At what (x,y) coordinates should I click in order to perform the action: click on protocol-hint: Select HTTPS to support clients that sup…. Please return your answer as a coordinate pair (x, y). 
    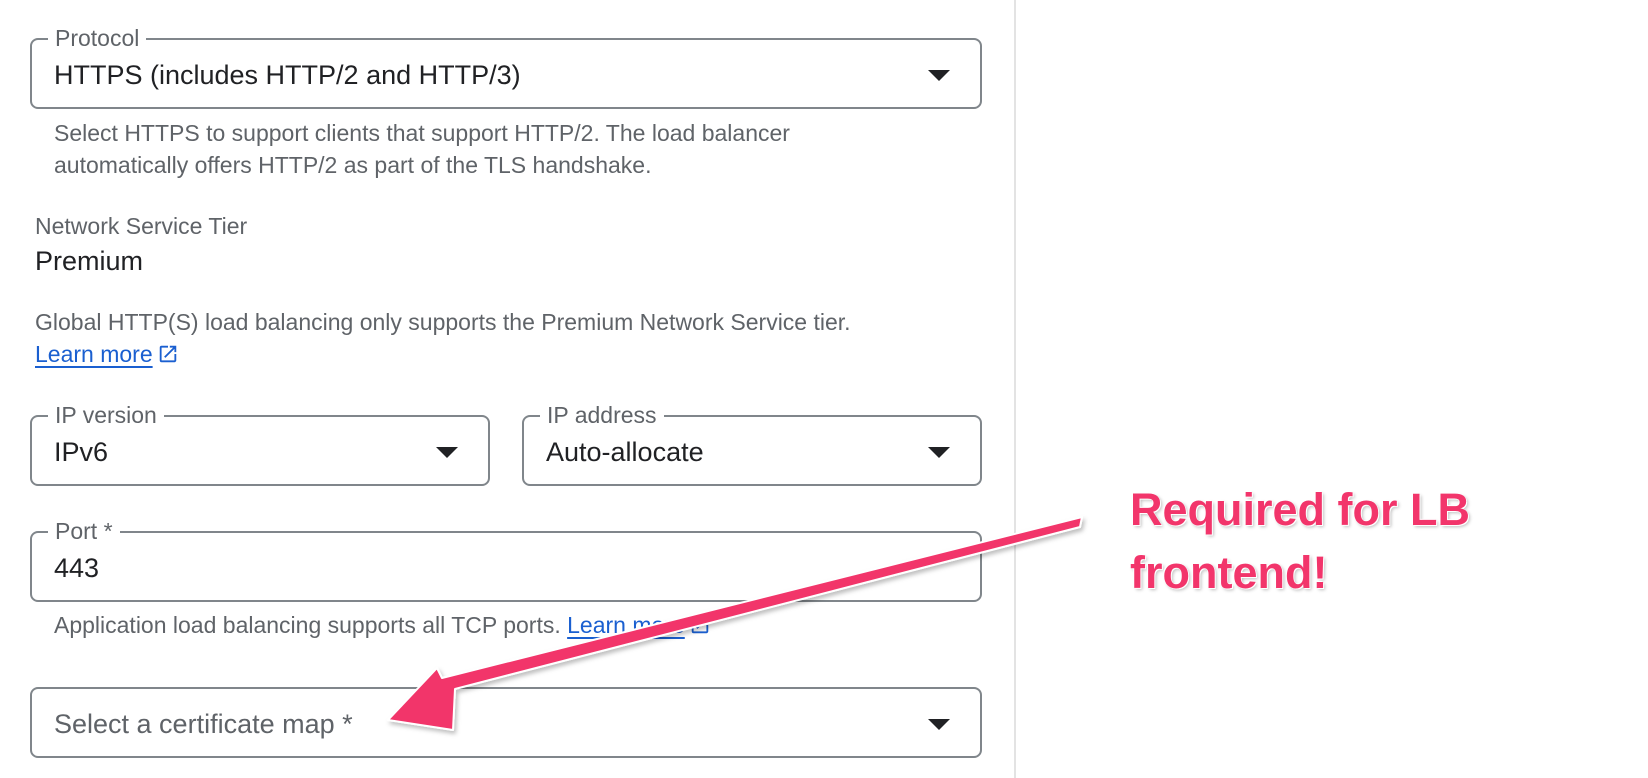
    Looking at the image, I should click on (422, 149).